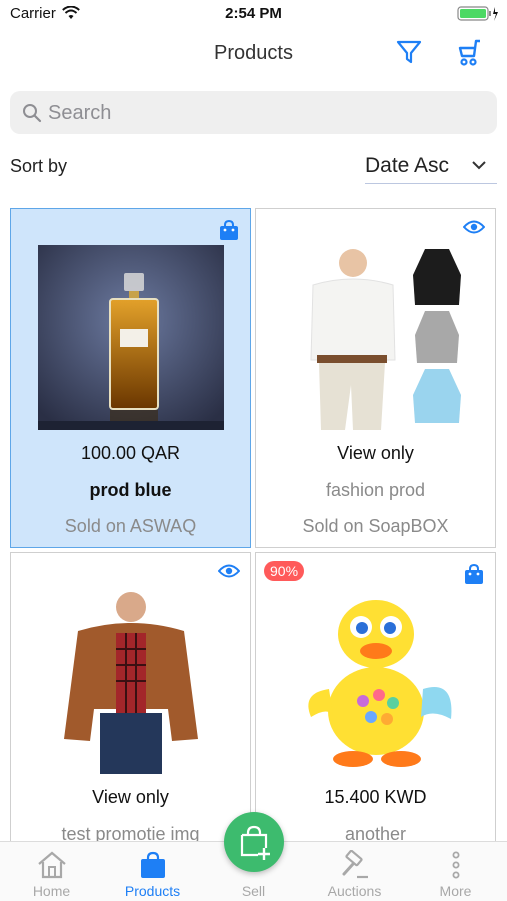 This screenshot has height=901, width=507. Describe the element at coordinates (130, 832) in the screenshot. I see `product-name: test promotie img` at that location.